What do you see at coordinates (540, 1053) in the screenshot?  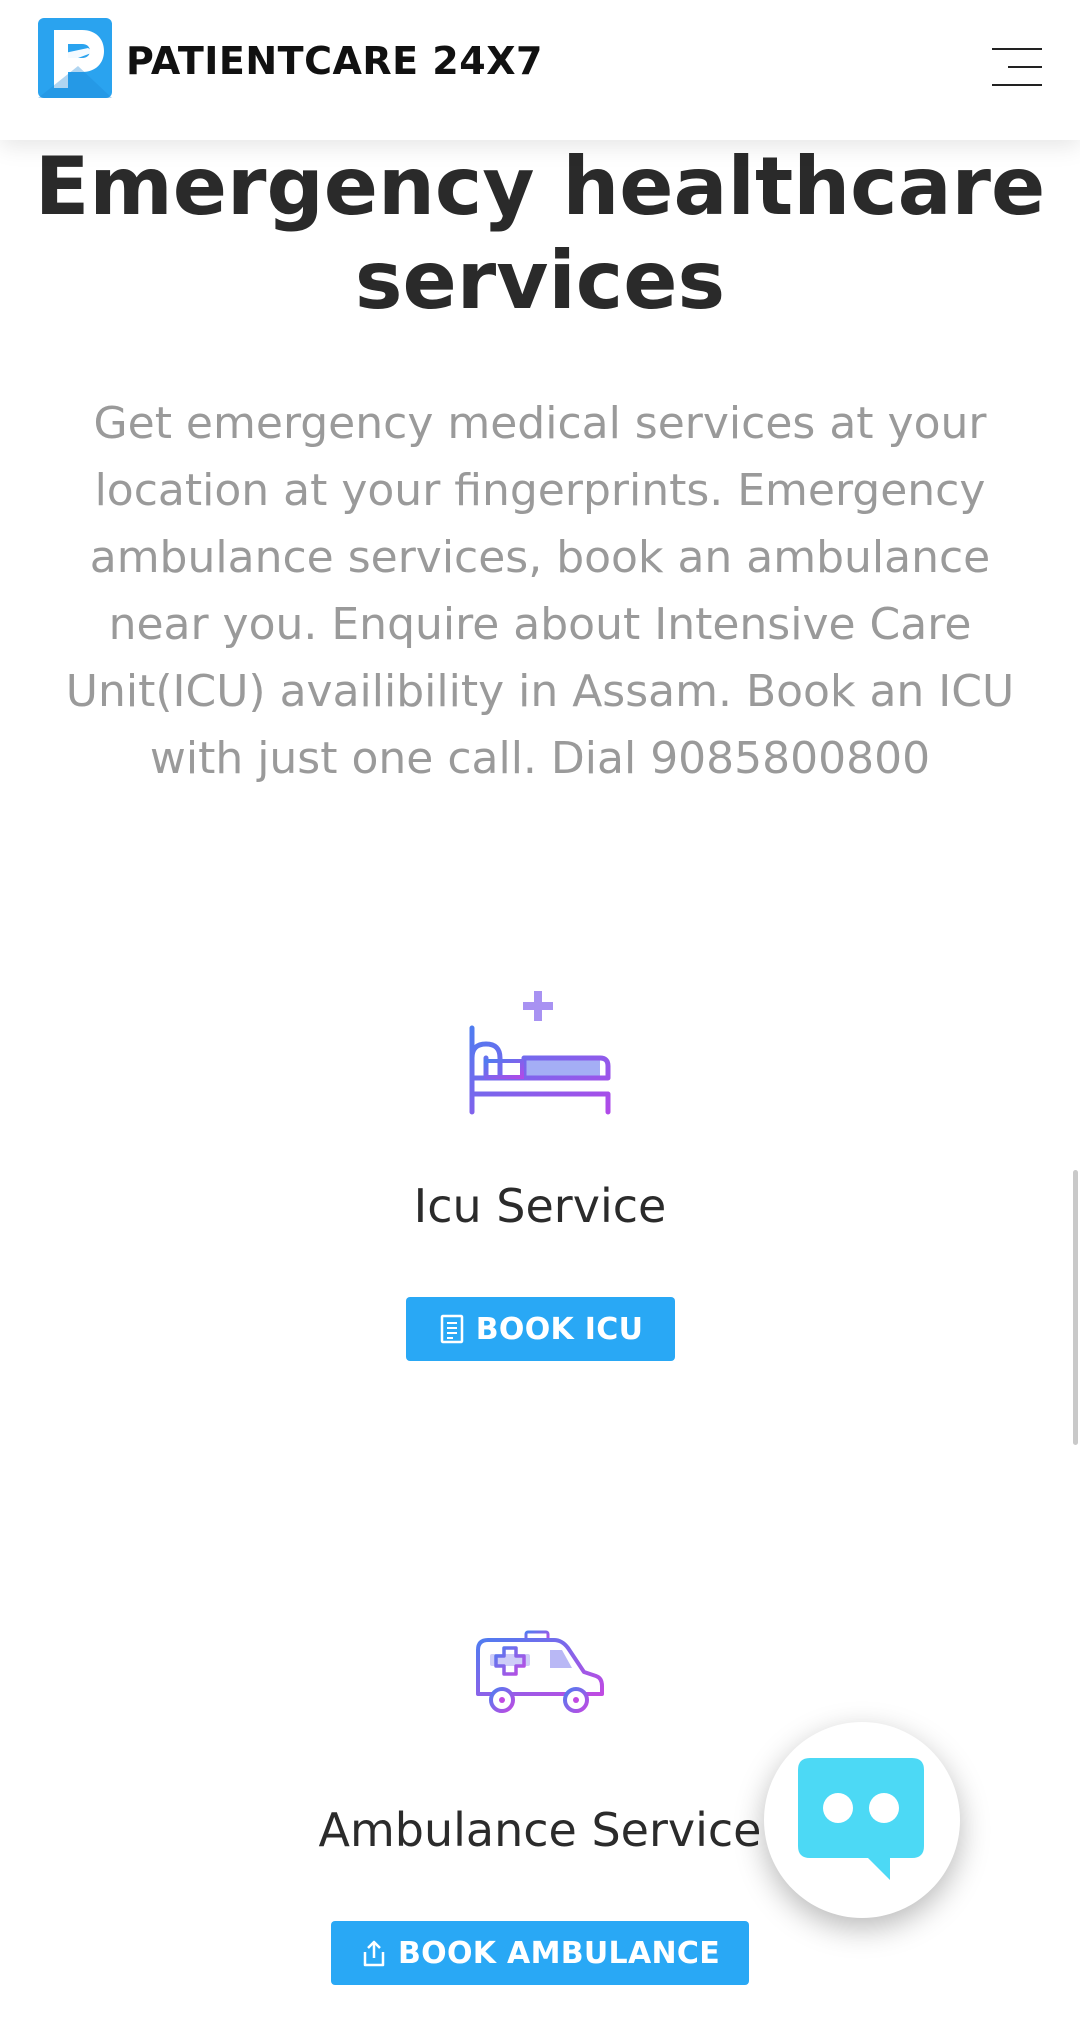 I see `hospital-bed-icon` at bounding box center [540, 1053].